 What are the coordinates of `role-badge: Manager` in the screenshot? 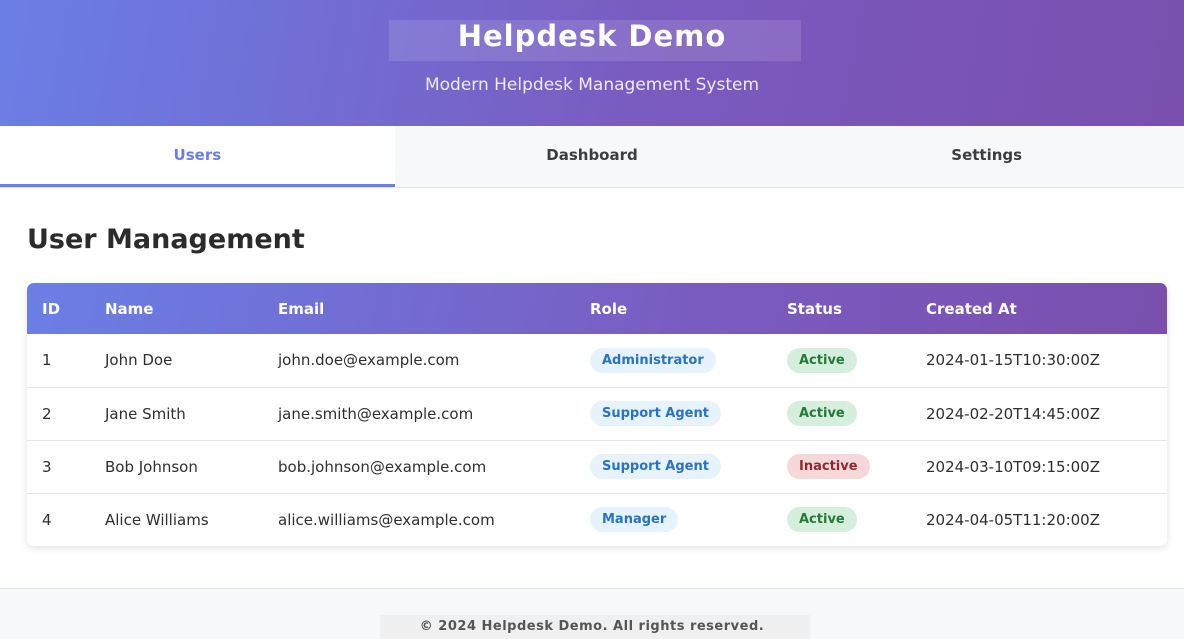 It's located at (634, 520).